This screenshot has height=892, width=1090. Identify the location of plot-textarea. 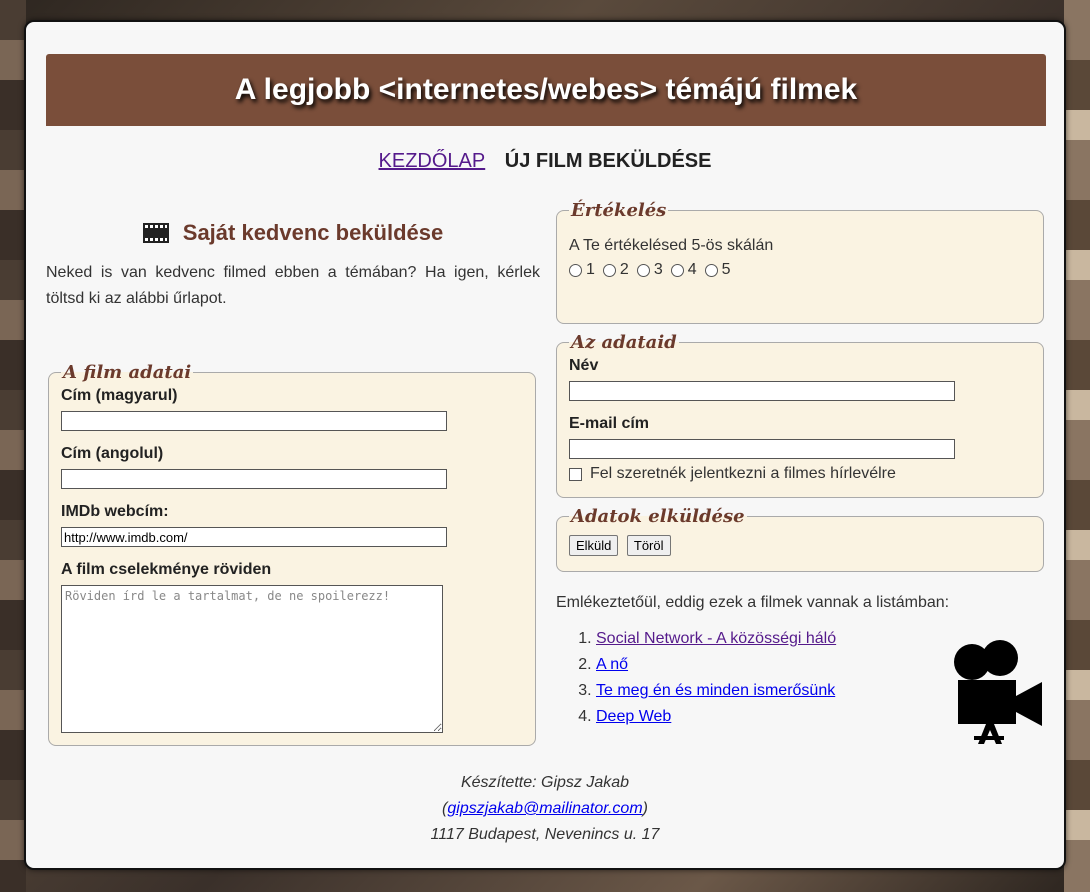
(252, 659).